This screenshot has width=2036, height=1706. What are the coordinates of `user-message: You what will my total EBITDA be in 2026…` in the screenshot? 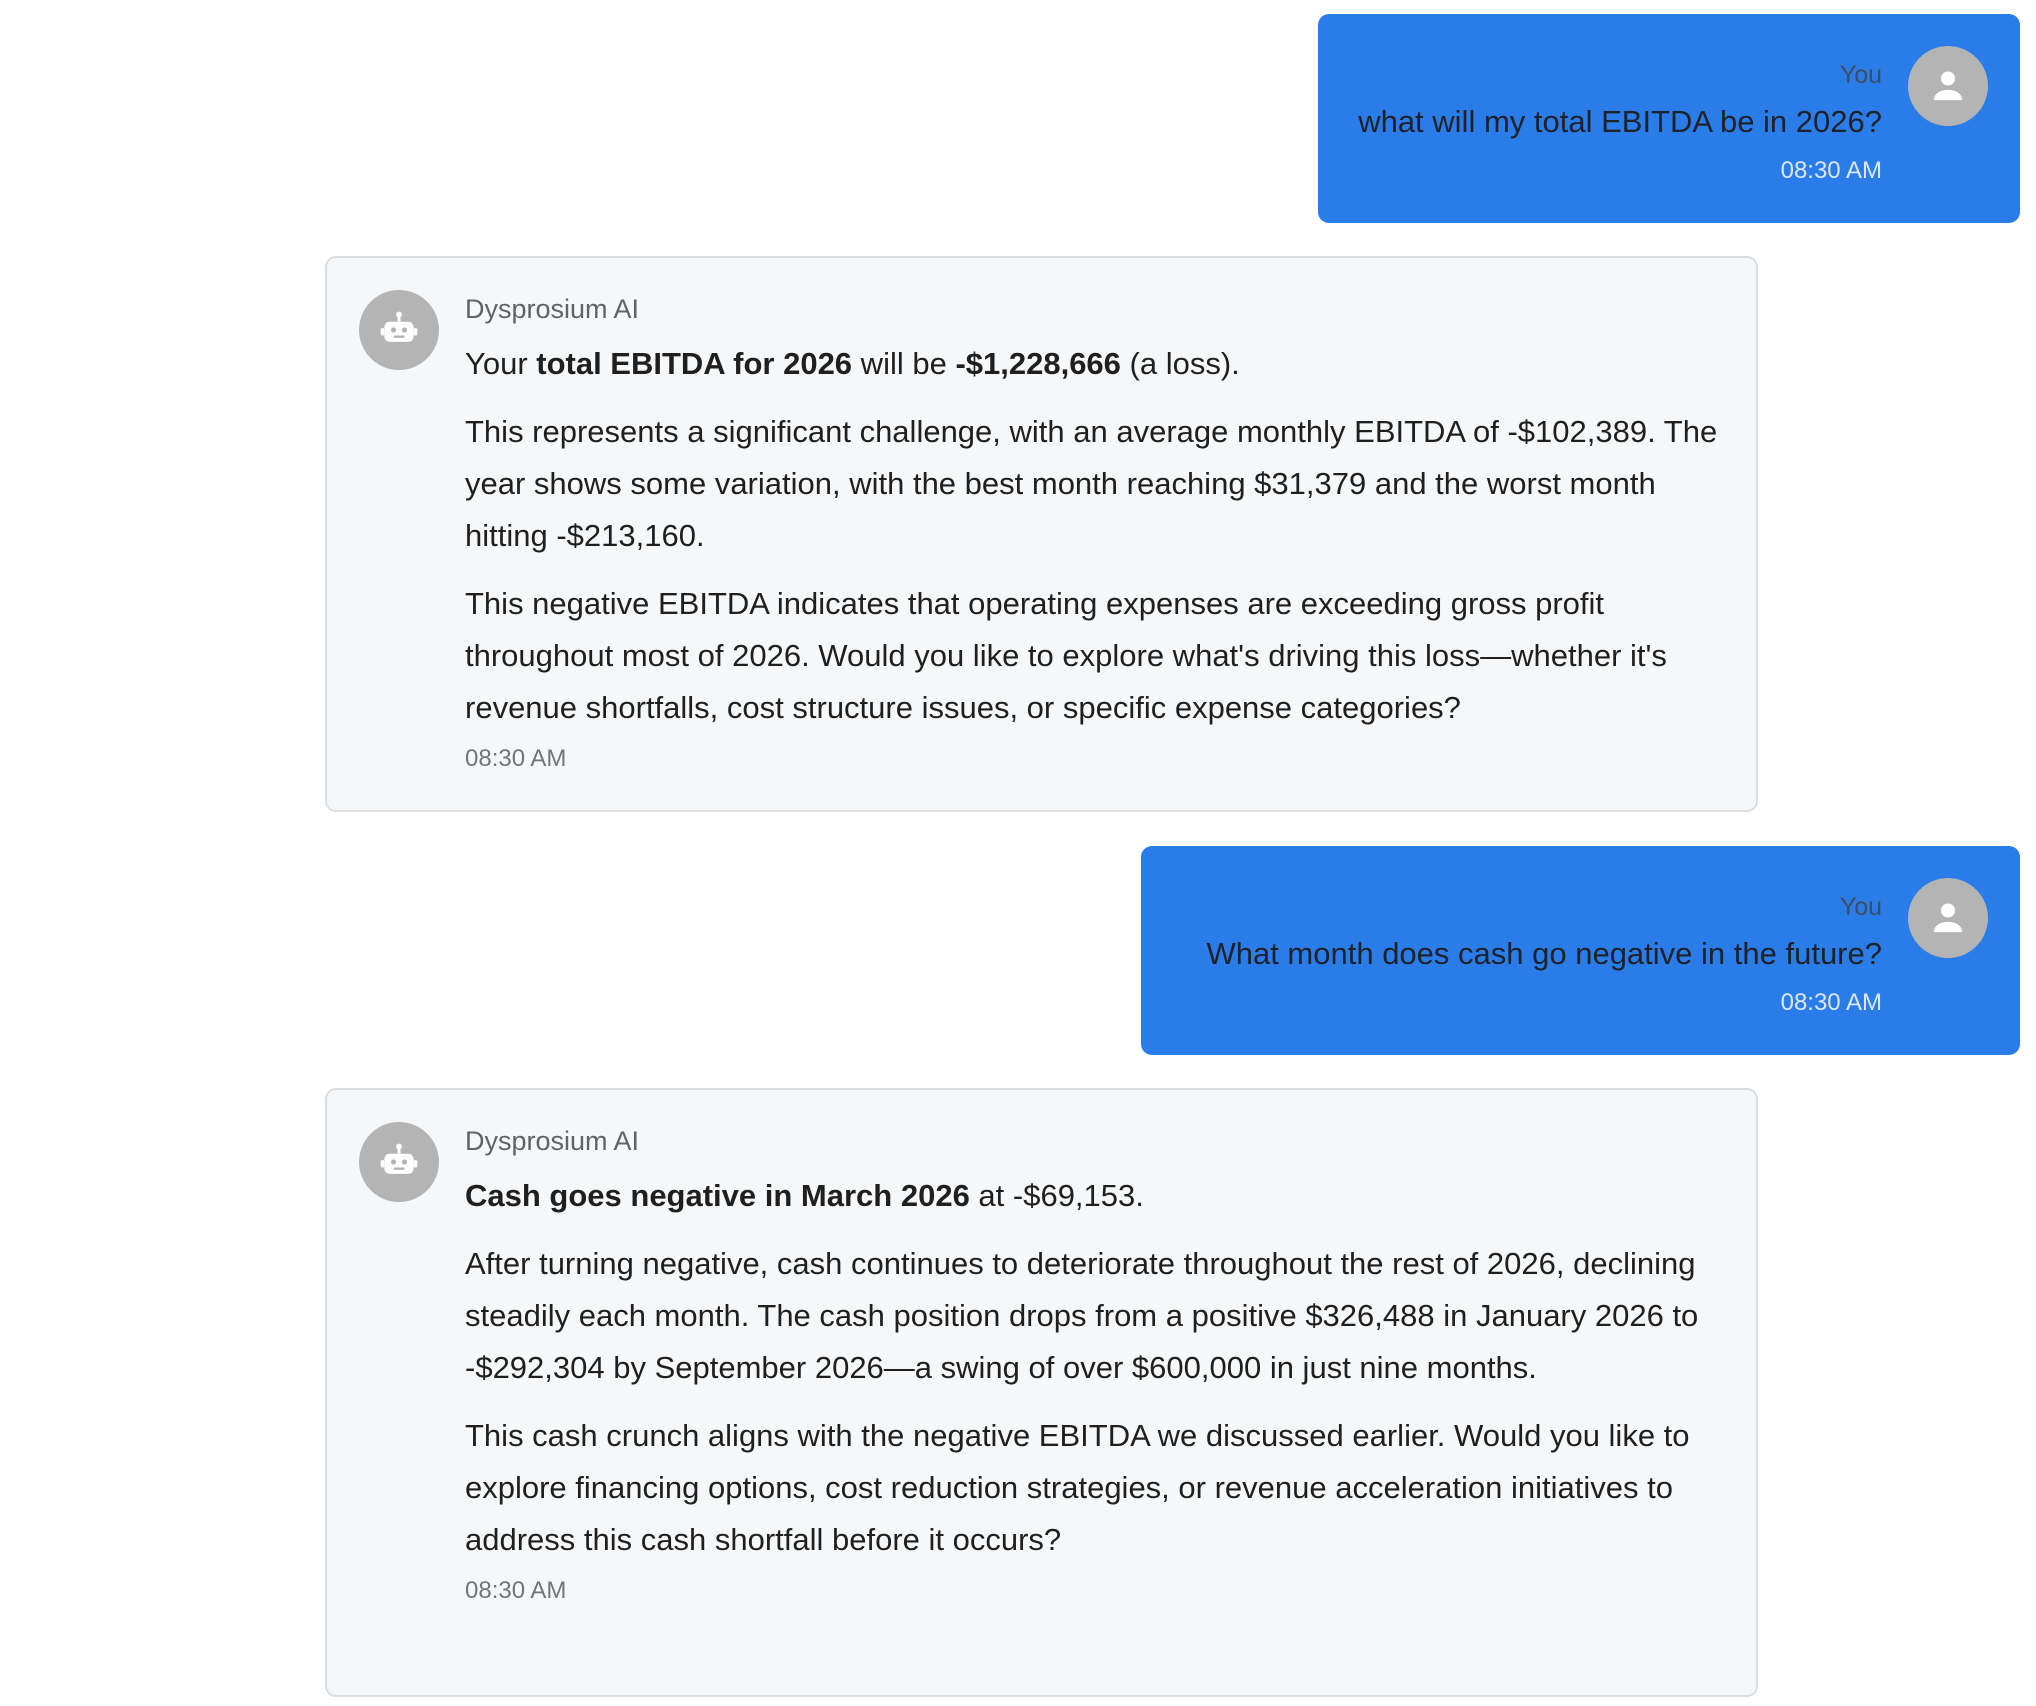 It's located at (1669, 118).